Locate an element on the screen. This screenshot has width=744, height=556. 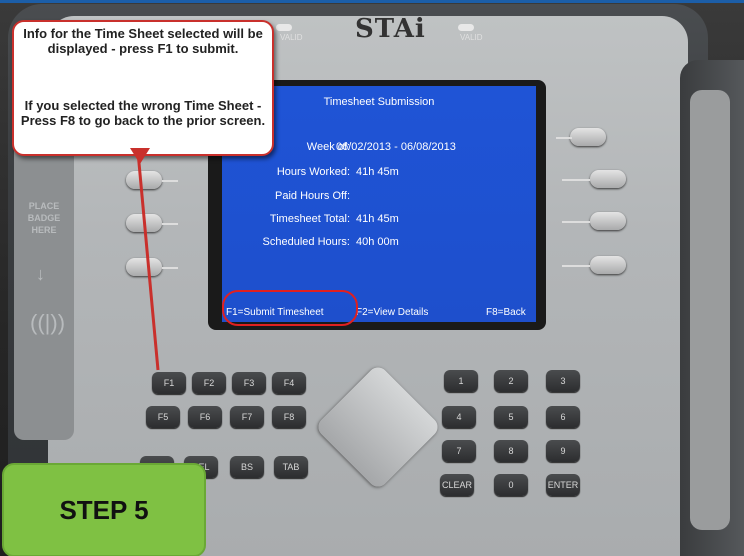
key-f7: F7 is located at coordinates (247, 417).